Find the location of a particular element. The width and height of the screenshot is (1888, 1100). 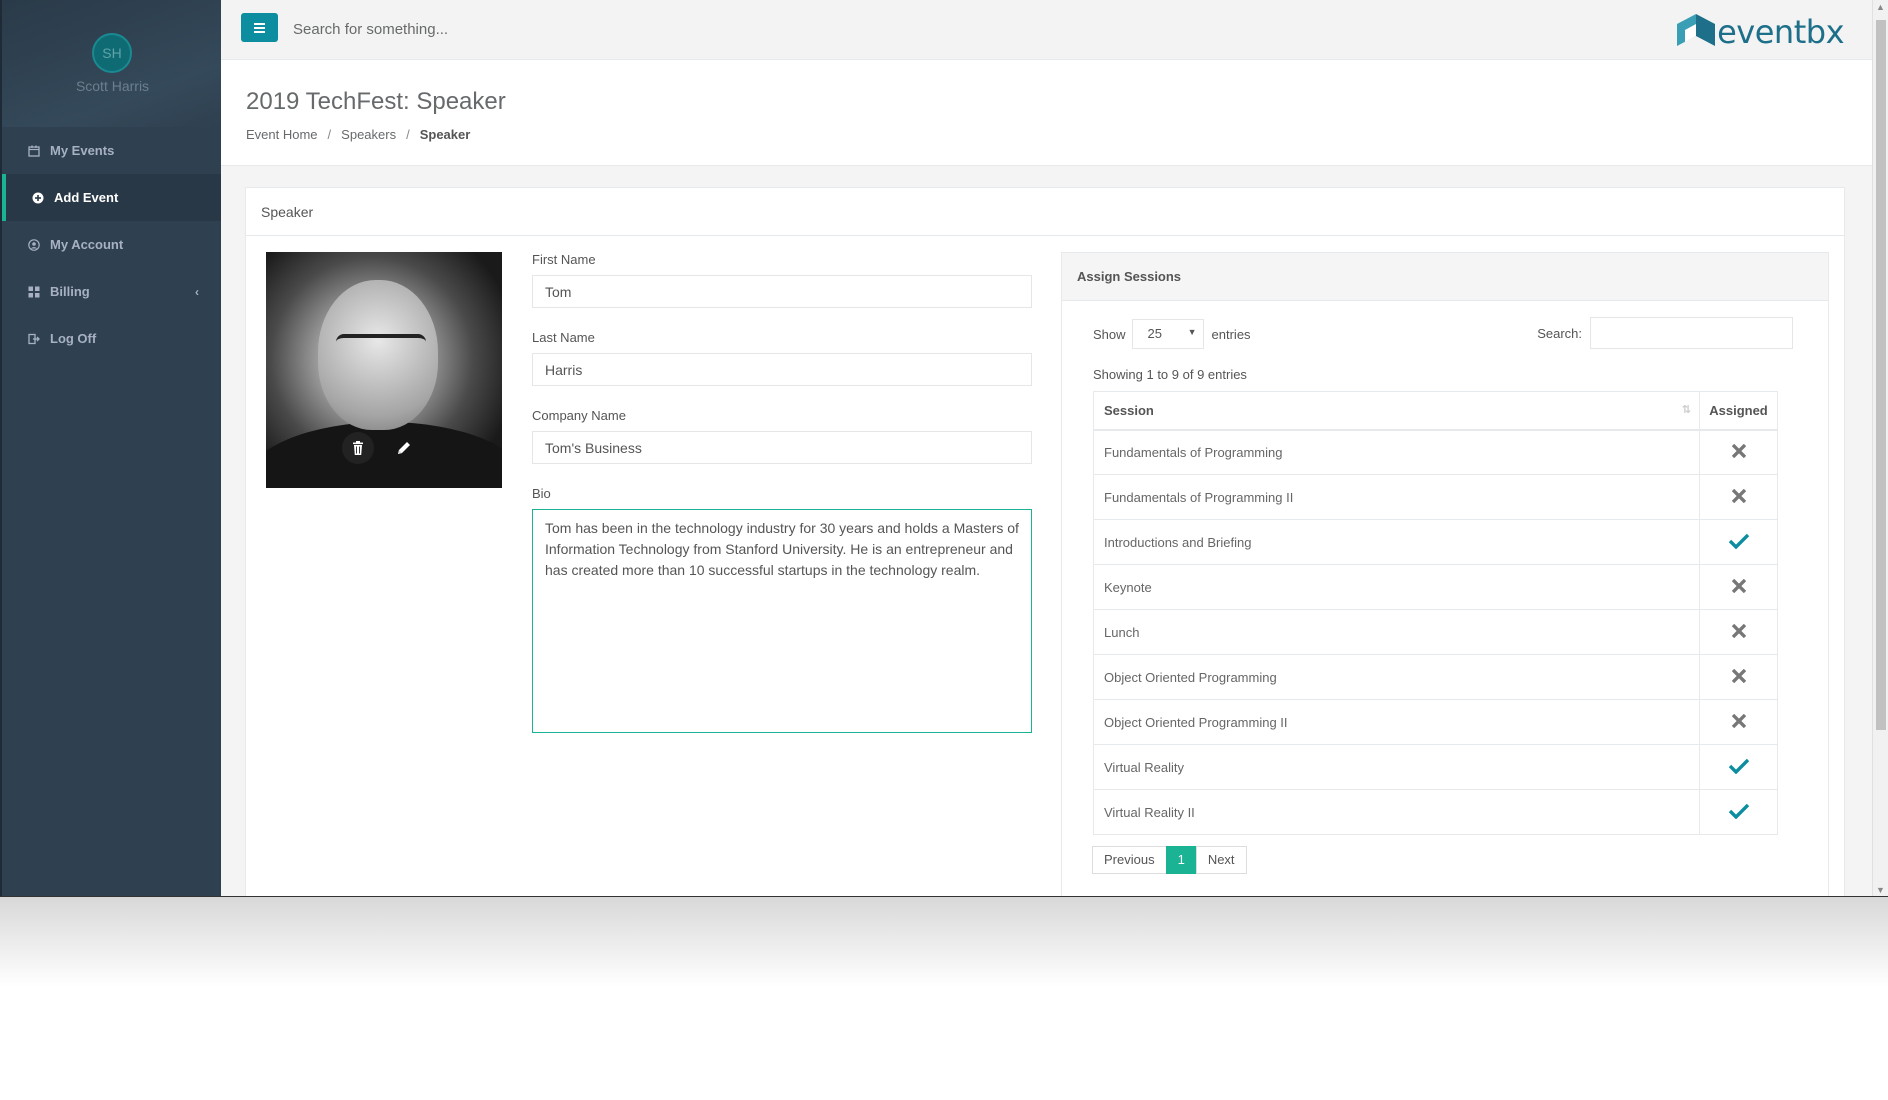

pagination: Previous 1 Next is located at coordinates (1169, 860).